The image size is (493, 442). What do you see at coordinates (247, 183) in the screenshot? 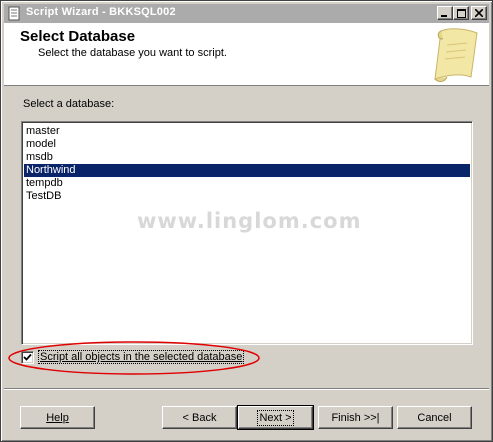
I see `list-item-tempdb: tempdb` at bounding box center [247, 183].